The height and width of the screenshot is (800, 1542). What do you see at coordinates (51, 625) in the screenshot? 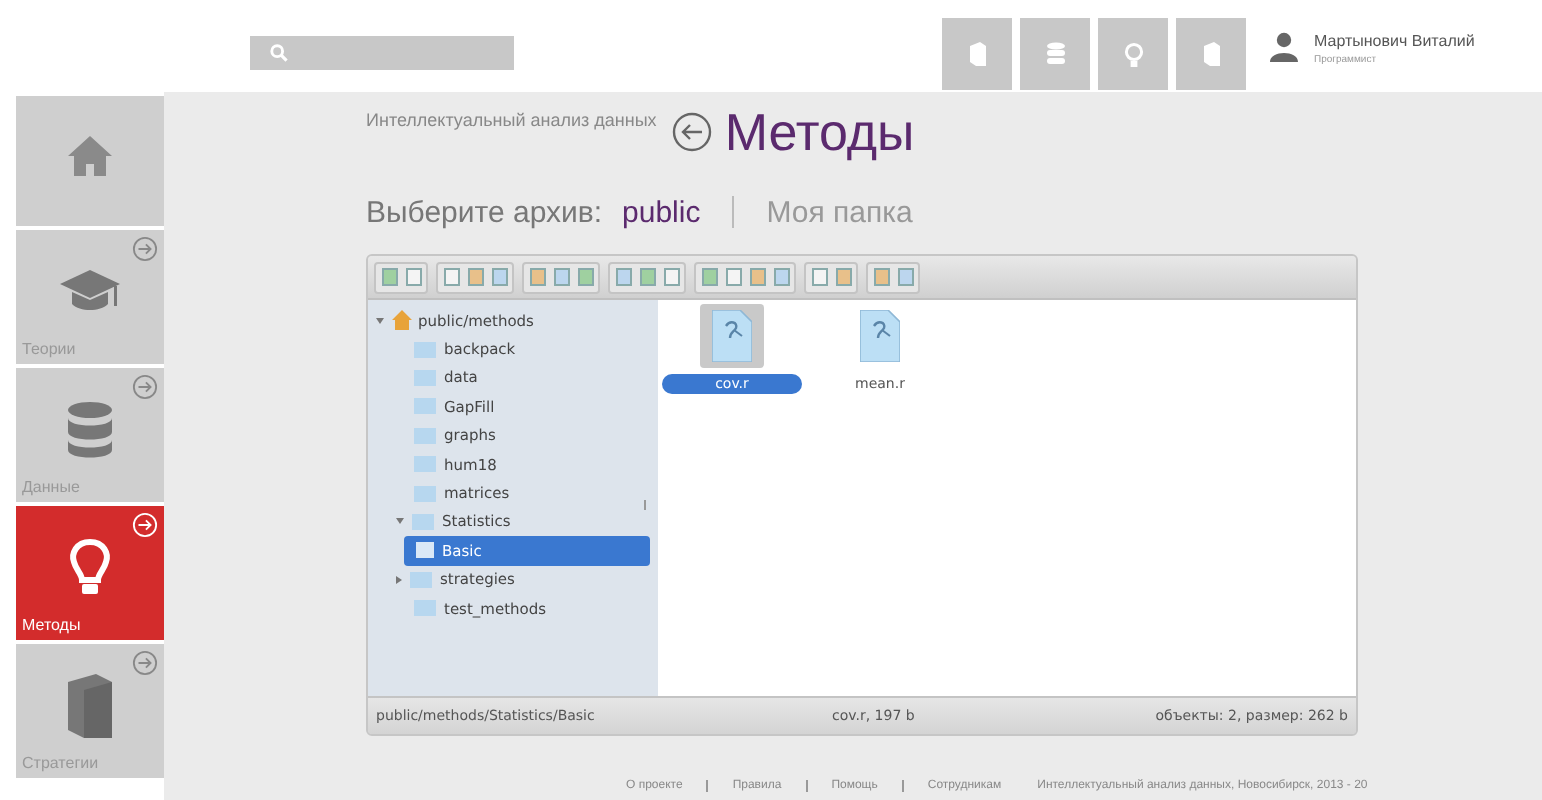
I see `sidebar-label: Методы` at bounding box center [51, 625].